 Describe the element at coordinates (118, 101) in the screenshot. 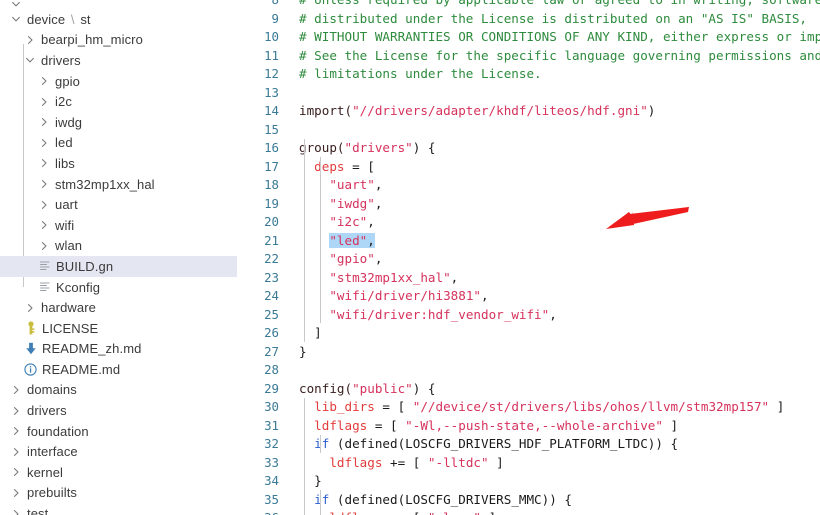

I see `tree-folder-i2c: i2c` at that location.